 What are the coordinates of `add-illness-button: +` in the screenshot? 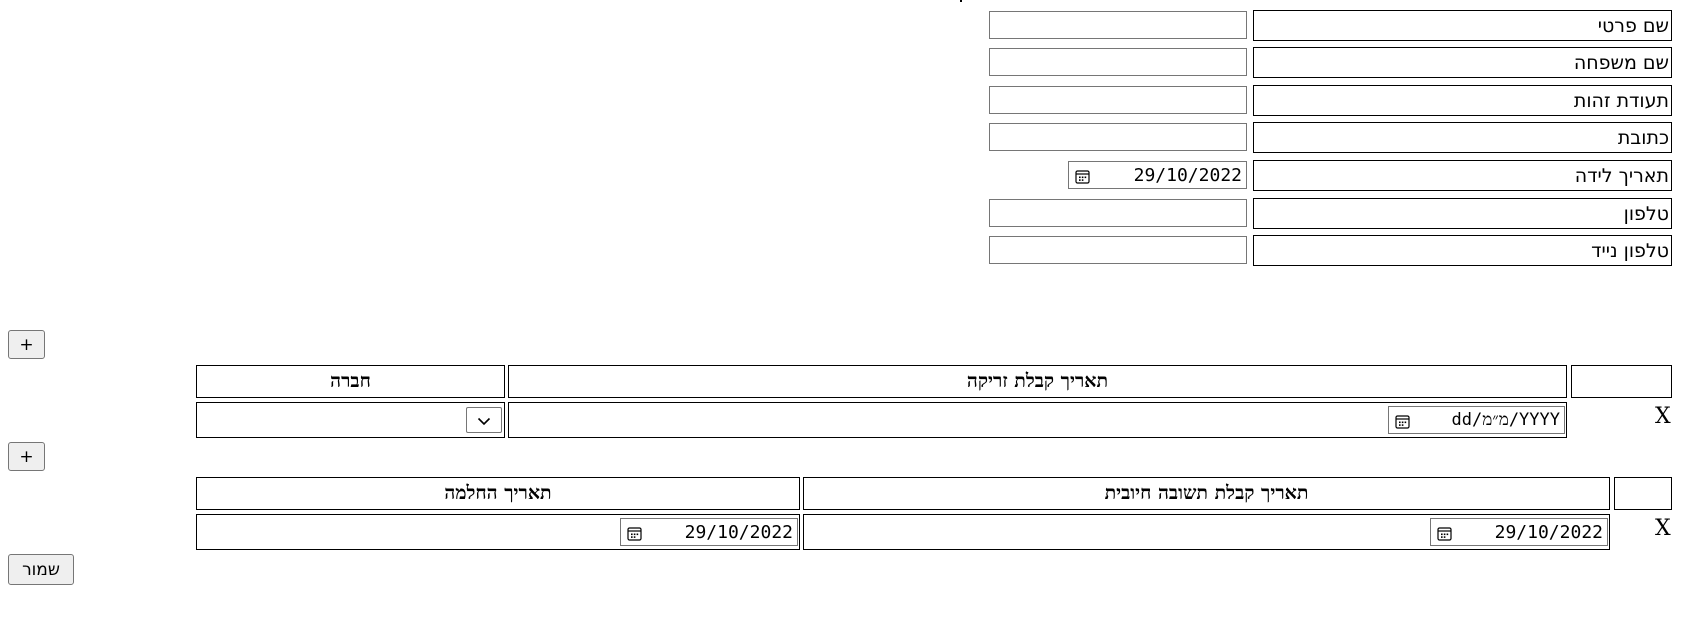 It's located at (26, 456).